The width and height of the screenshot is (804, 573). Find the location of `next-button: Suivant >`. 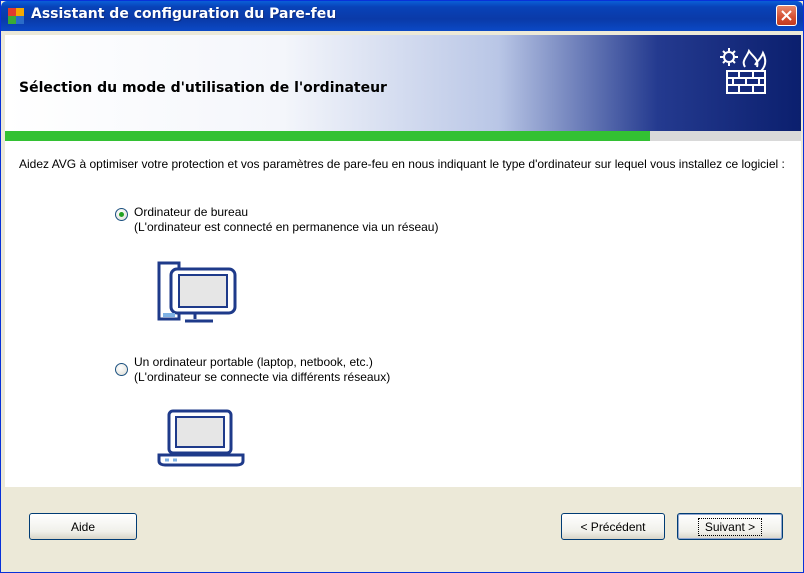

next-button: Suivant > is located at coordinates (730, 526).